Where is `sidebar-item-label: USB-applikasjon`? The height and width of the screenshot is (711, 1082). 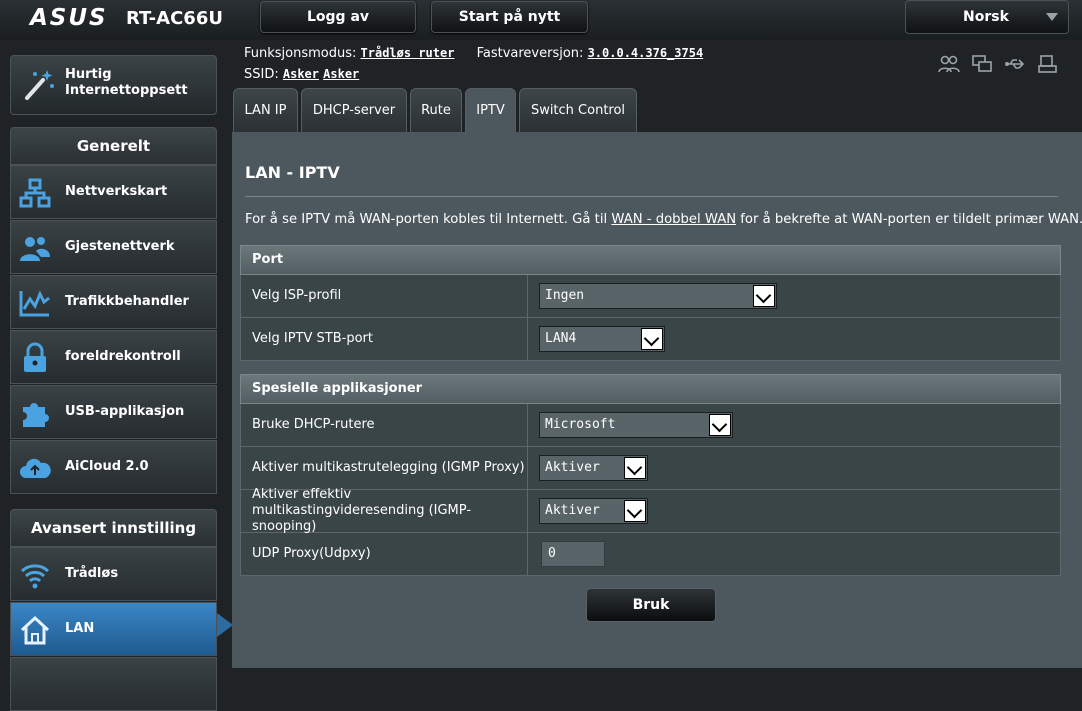 sidebar-item-label: USB-applikasjon is located at coordinates (125, 411).